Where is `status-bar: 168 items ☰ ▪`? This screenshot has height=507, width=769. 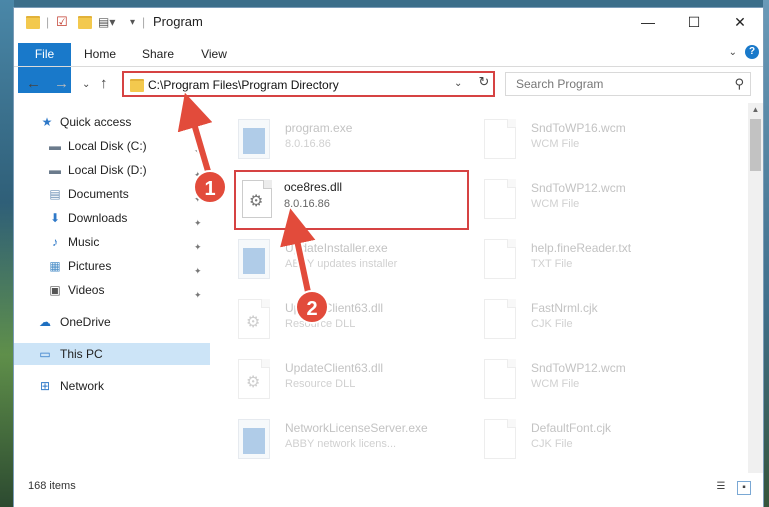 status-bar: 168 items ☰ ▪ is located at coordinates (388, 488).